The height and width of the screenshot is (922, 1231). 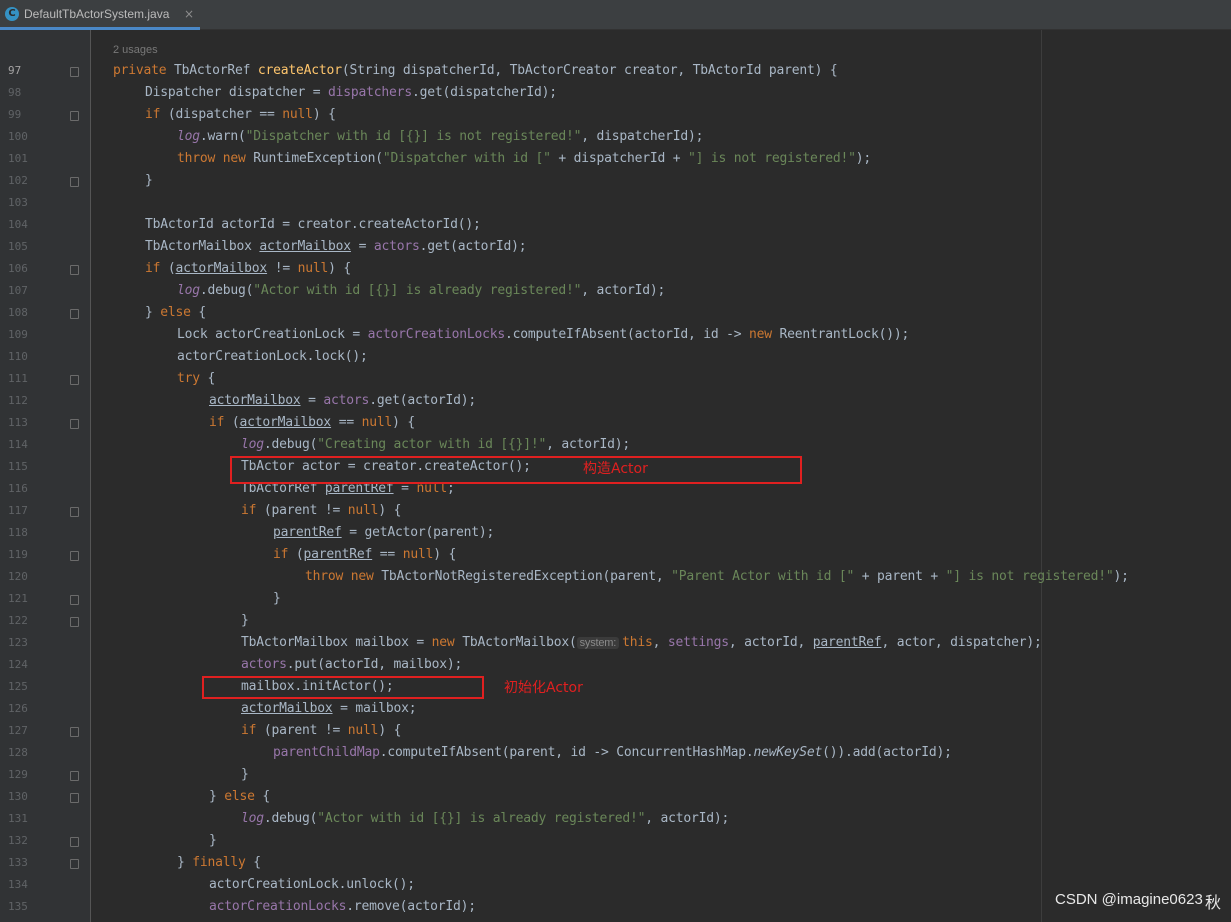 I want to click on token: actors, so click(x=396, y=246).